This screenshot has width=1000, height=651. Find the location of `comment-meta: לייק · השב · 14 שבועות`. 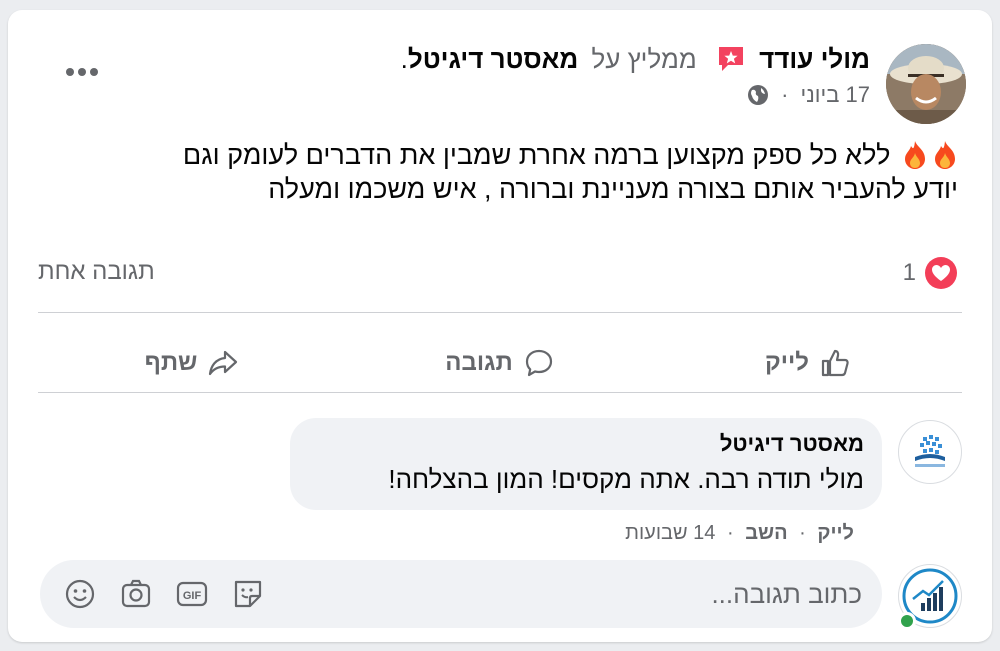

comment-meta: לייק · השב · 14 שבועות is located at coordinates (739, 533).